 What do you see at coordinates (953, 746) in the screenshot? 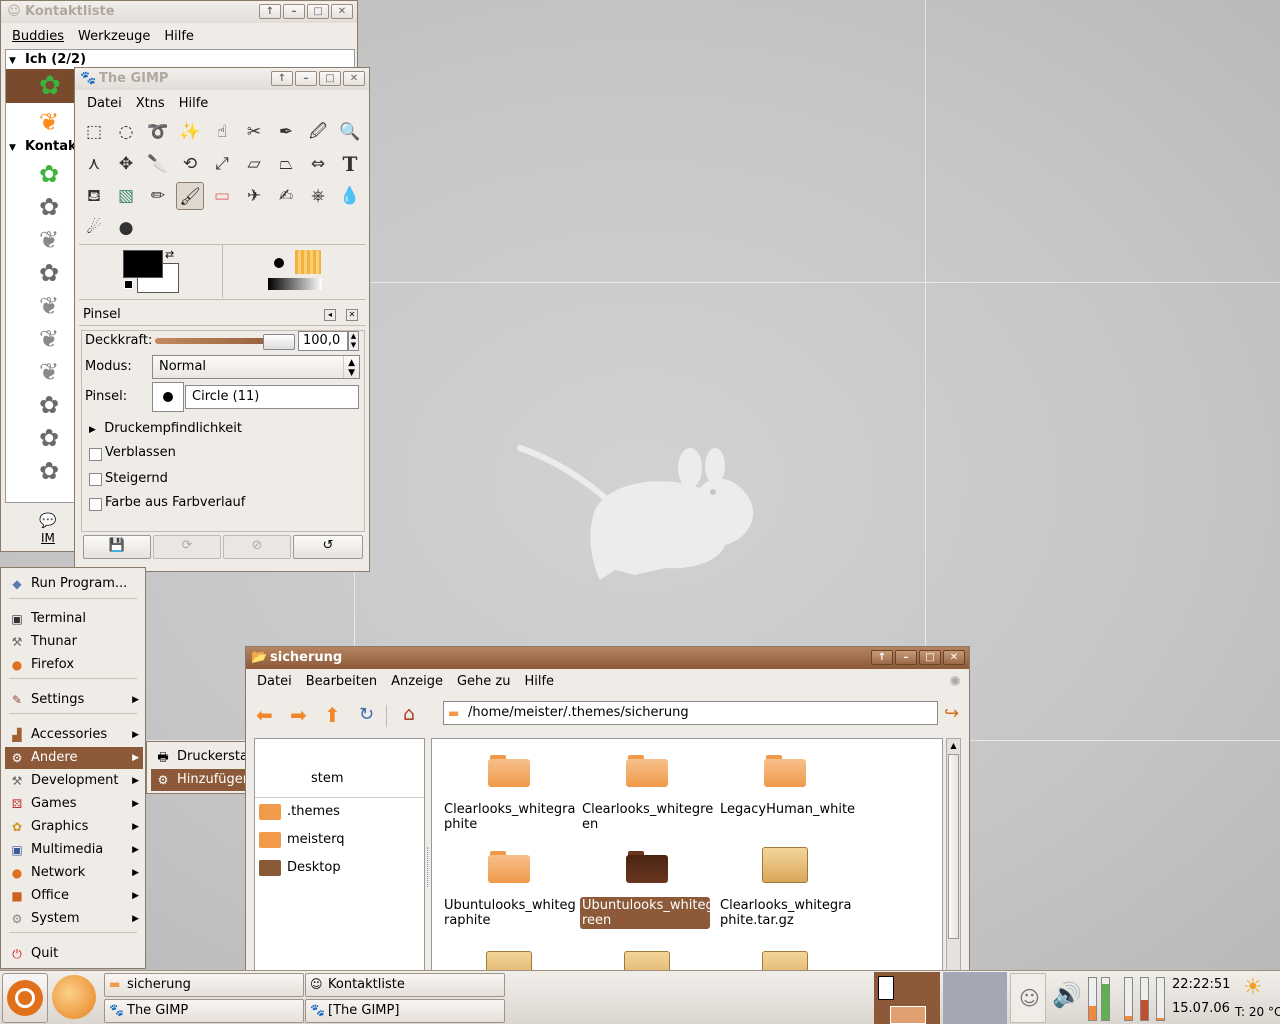
I see `scroll-up-icon: ▲` at bounding box center [953, 746].